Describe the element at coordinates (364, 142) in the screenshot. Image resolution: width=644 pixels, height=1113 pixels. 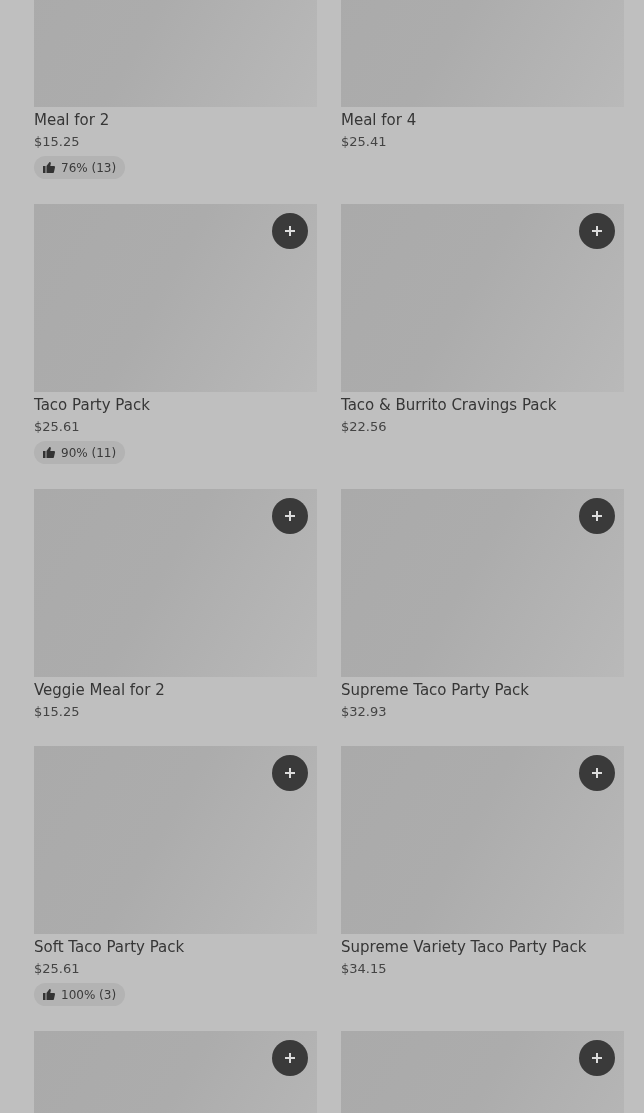
I see `item-price: $25.41` at that location.